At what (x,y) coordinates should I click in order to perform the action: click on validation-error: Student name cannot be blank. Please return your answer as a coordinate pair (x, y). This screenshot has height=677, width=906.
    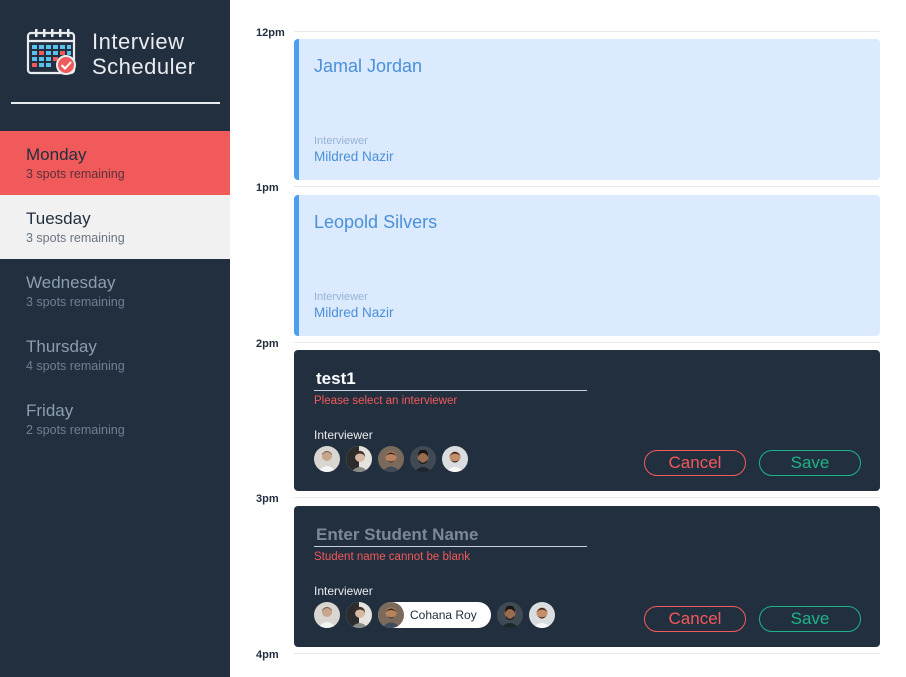
    Looking at the image, I should click on (392, 557).